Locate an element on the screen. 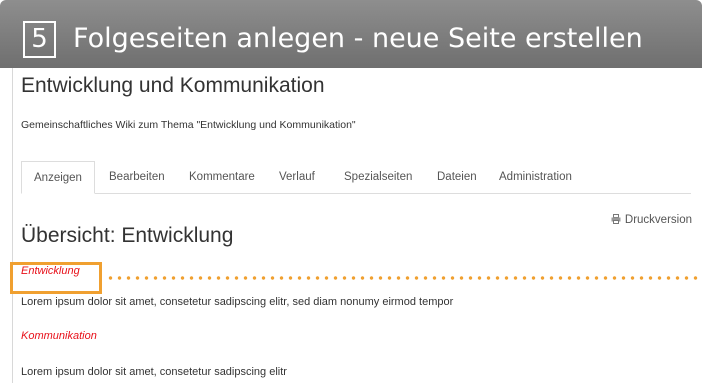 The width and height of the screenshot is (702, 383). tab-kommentare: Kommentare is located at coordinates (222, 177).